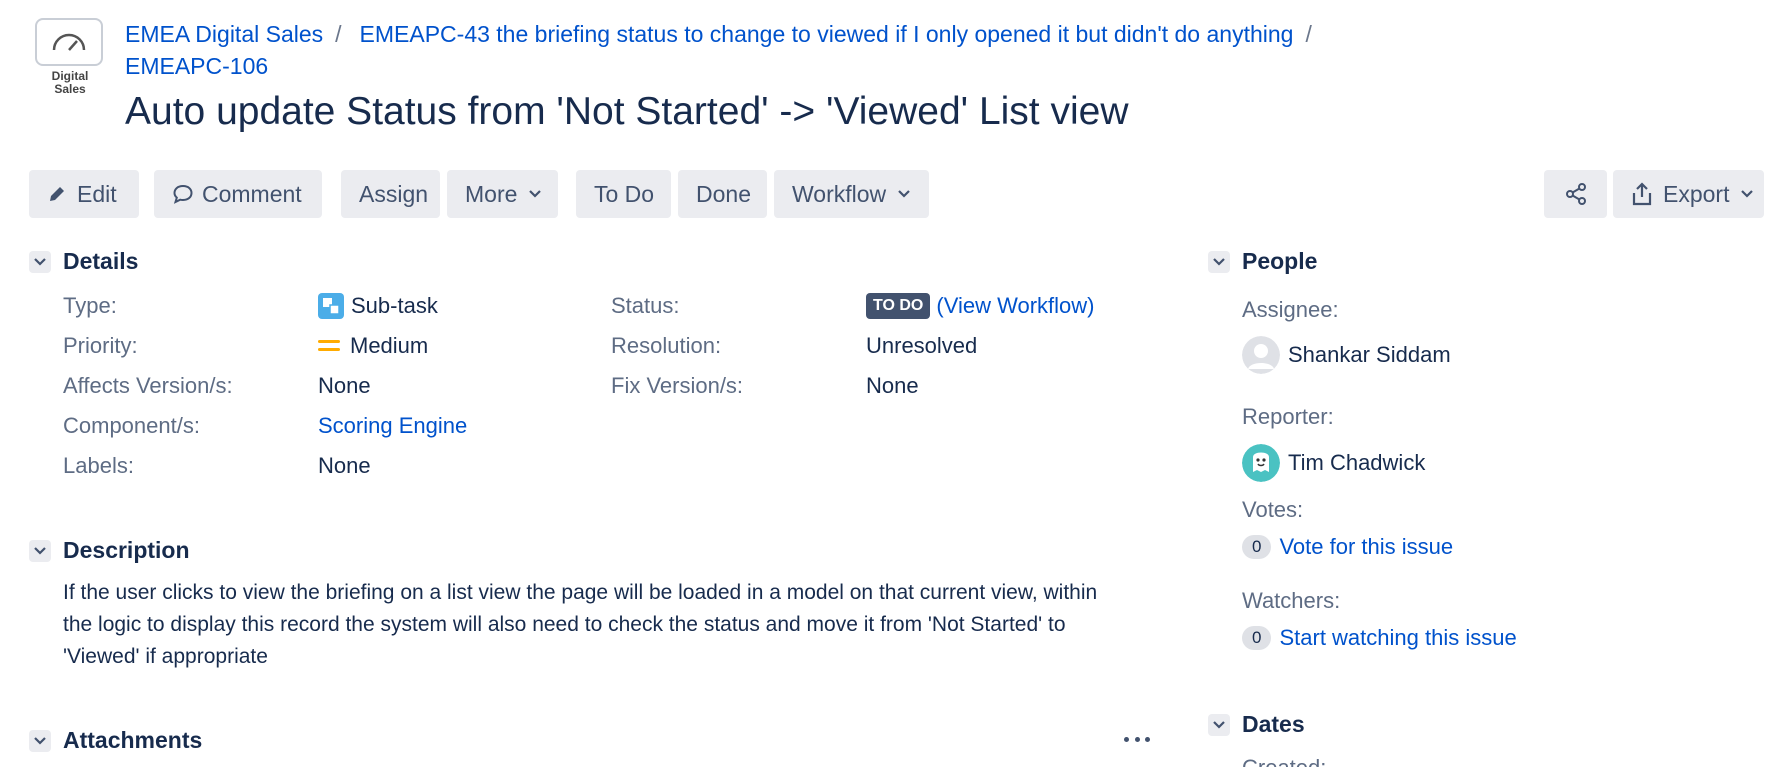 The width and height of the screenshot is (1792, 767). What do you see at coordinates (1137, 739) in the screenshot?
I see `more-icon` at bounding box center [1137, 739].